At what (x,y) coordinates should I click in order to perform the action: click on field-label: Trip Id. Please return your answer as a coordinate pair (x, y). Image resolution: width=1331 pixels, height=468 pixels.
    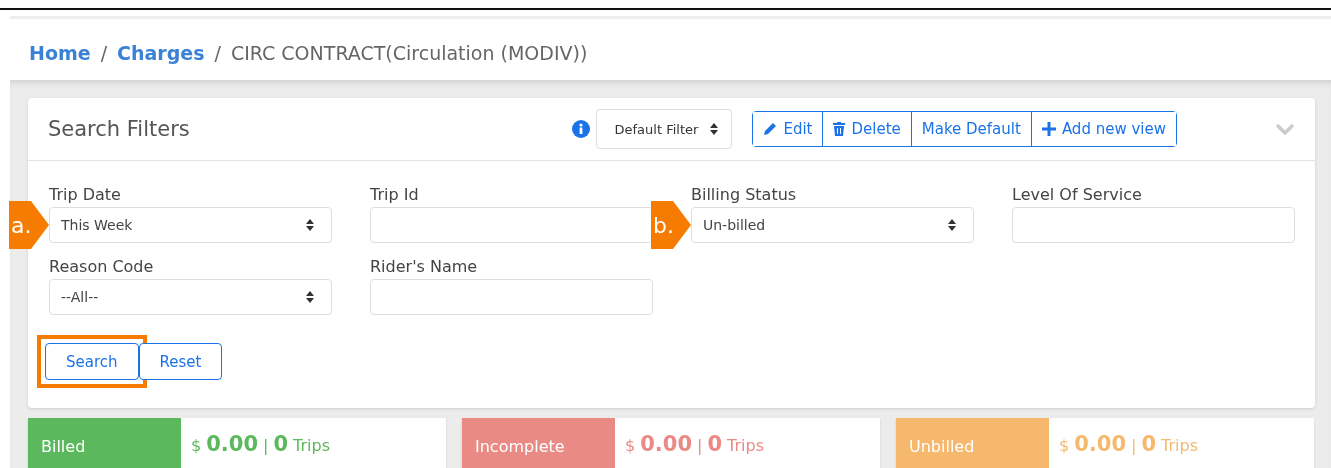
    Looking at the image, I should click on (395, 194).